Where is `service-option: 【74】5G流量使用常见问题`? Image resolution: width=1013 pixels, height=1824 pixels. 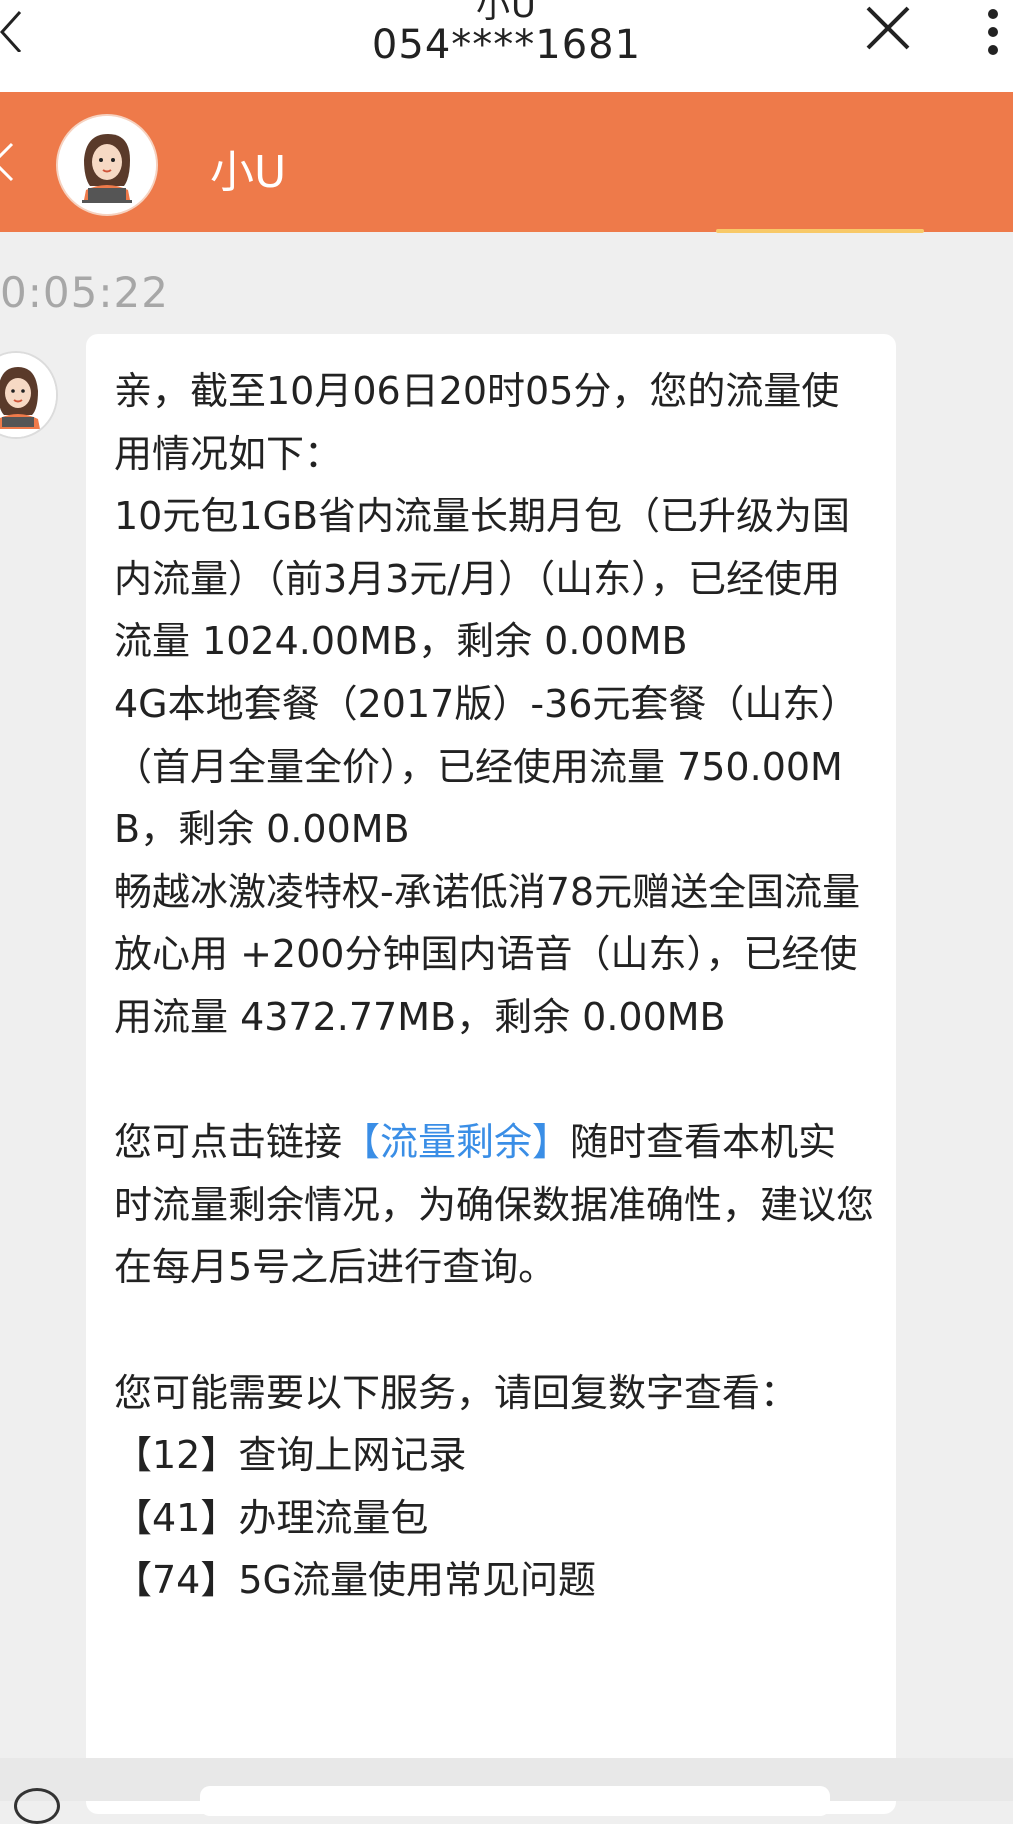
service-option: 【74】5G流量使用常见问题 is located at coordinates (355, 1580).